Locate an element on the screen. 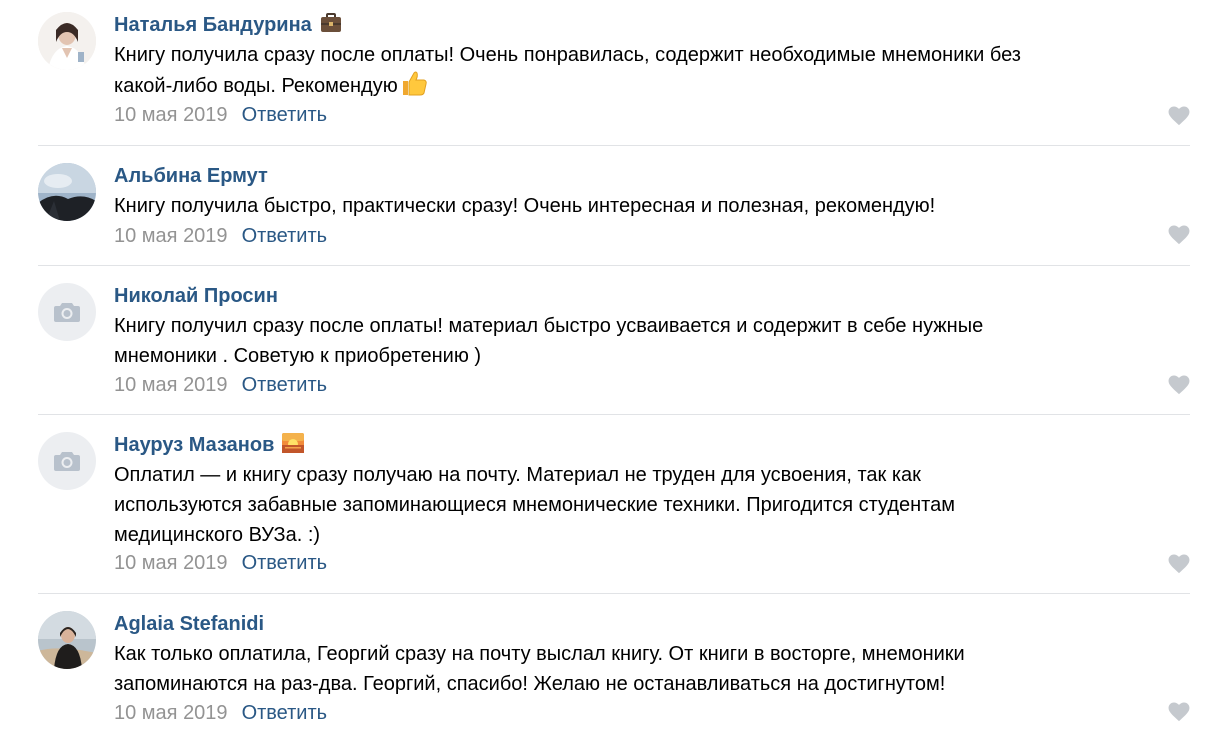 This screenshot has width=1214, height=740. author-name: Николай Просин is located at coordinates (196, 296).